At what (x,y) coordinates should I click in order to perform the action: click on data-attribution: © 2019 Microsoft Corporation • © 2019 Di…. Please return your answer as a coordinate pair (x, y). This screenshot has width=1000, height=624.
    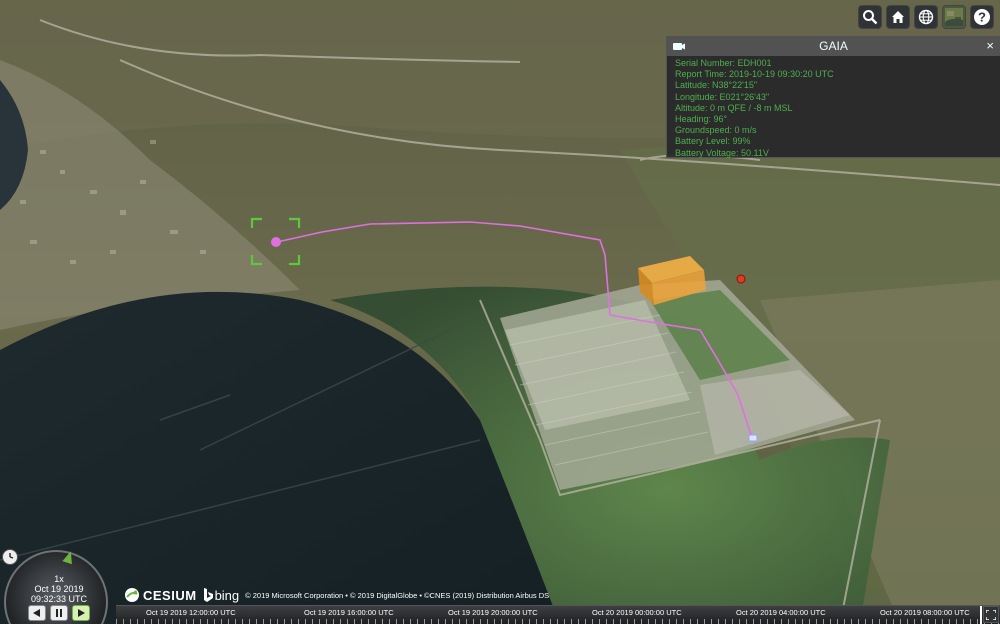
    Looking at the image, I should click on (397, 595).